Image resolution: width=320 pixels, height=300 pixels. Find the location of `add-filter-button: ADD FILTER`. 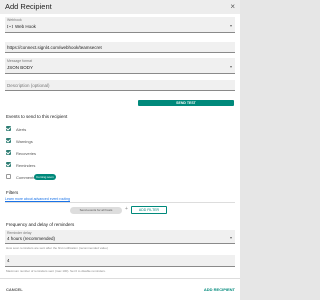

add-filter-button: ADD FILTER is located at coordinates (149, 210).